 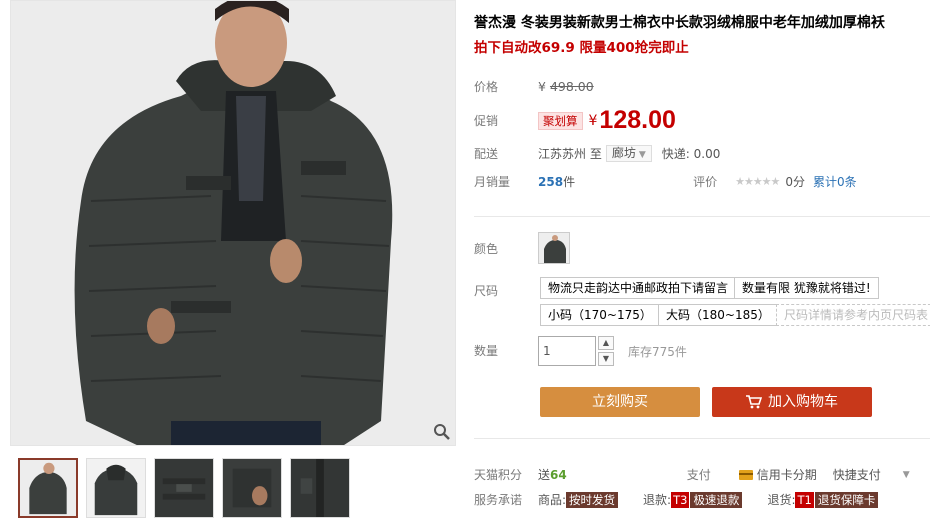 I want to click on color-swatch, so click(x=554, y=248).